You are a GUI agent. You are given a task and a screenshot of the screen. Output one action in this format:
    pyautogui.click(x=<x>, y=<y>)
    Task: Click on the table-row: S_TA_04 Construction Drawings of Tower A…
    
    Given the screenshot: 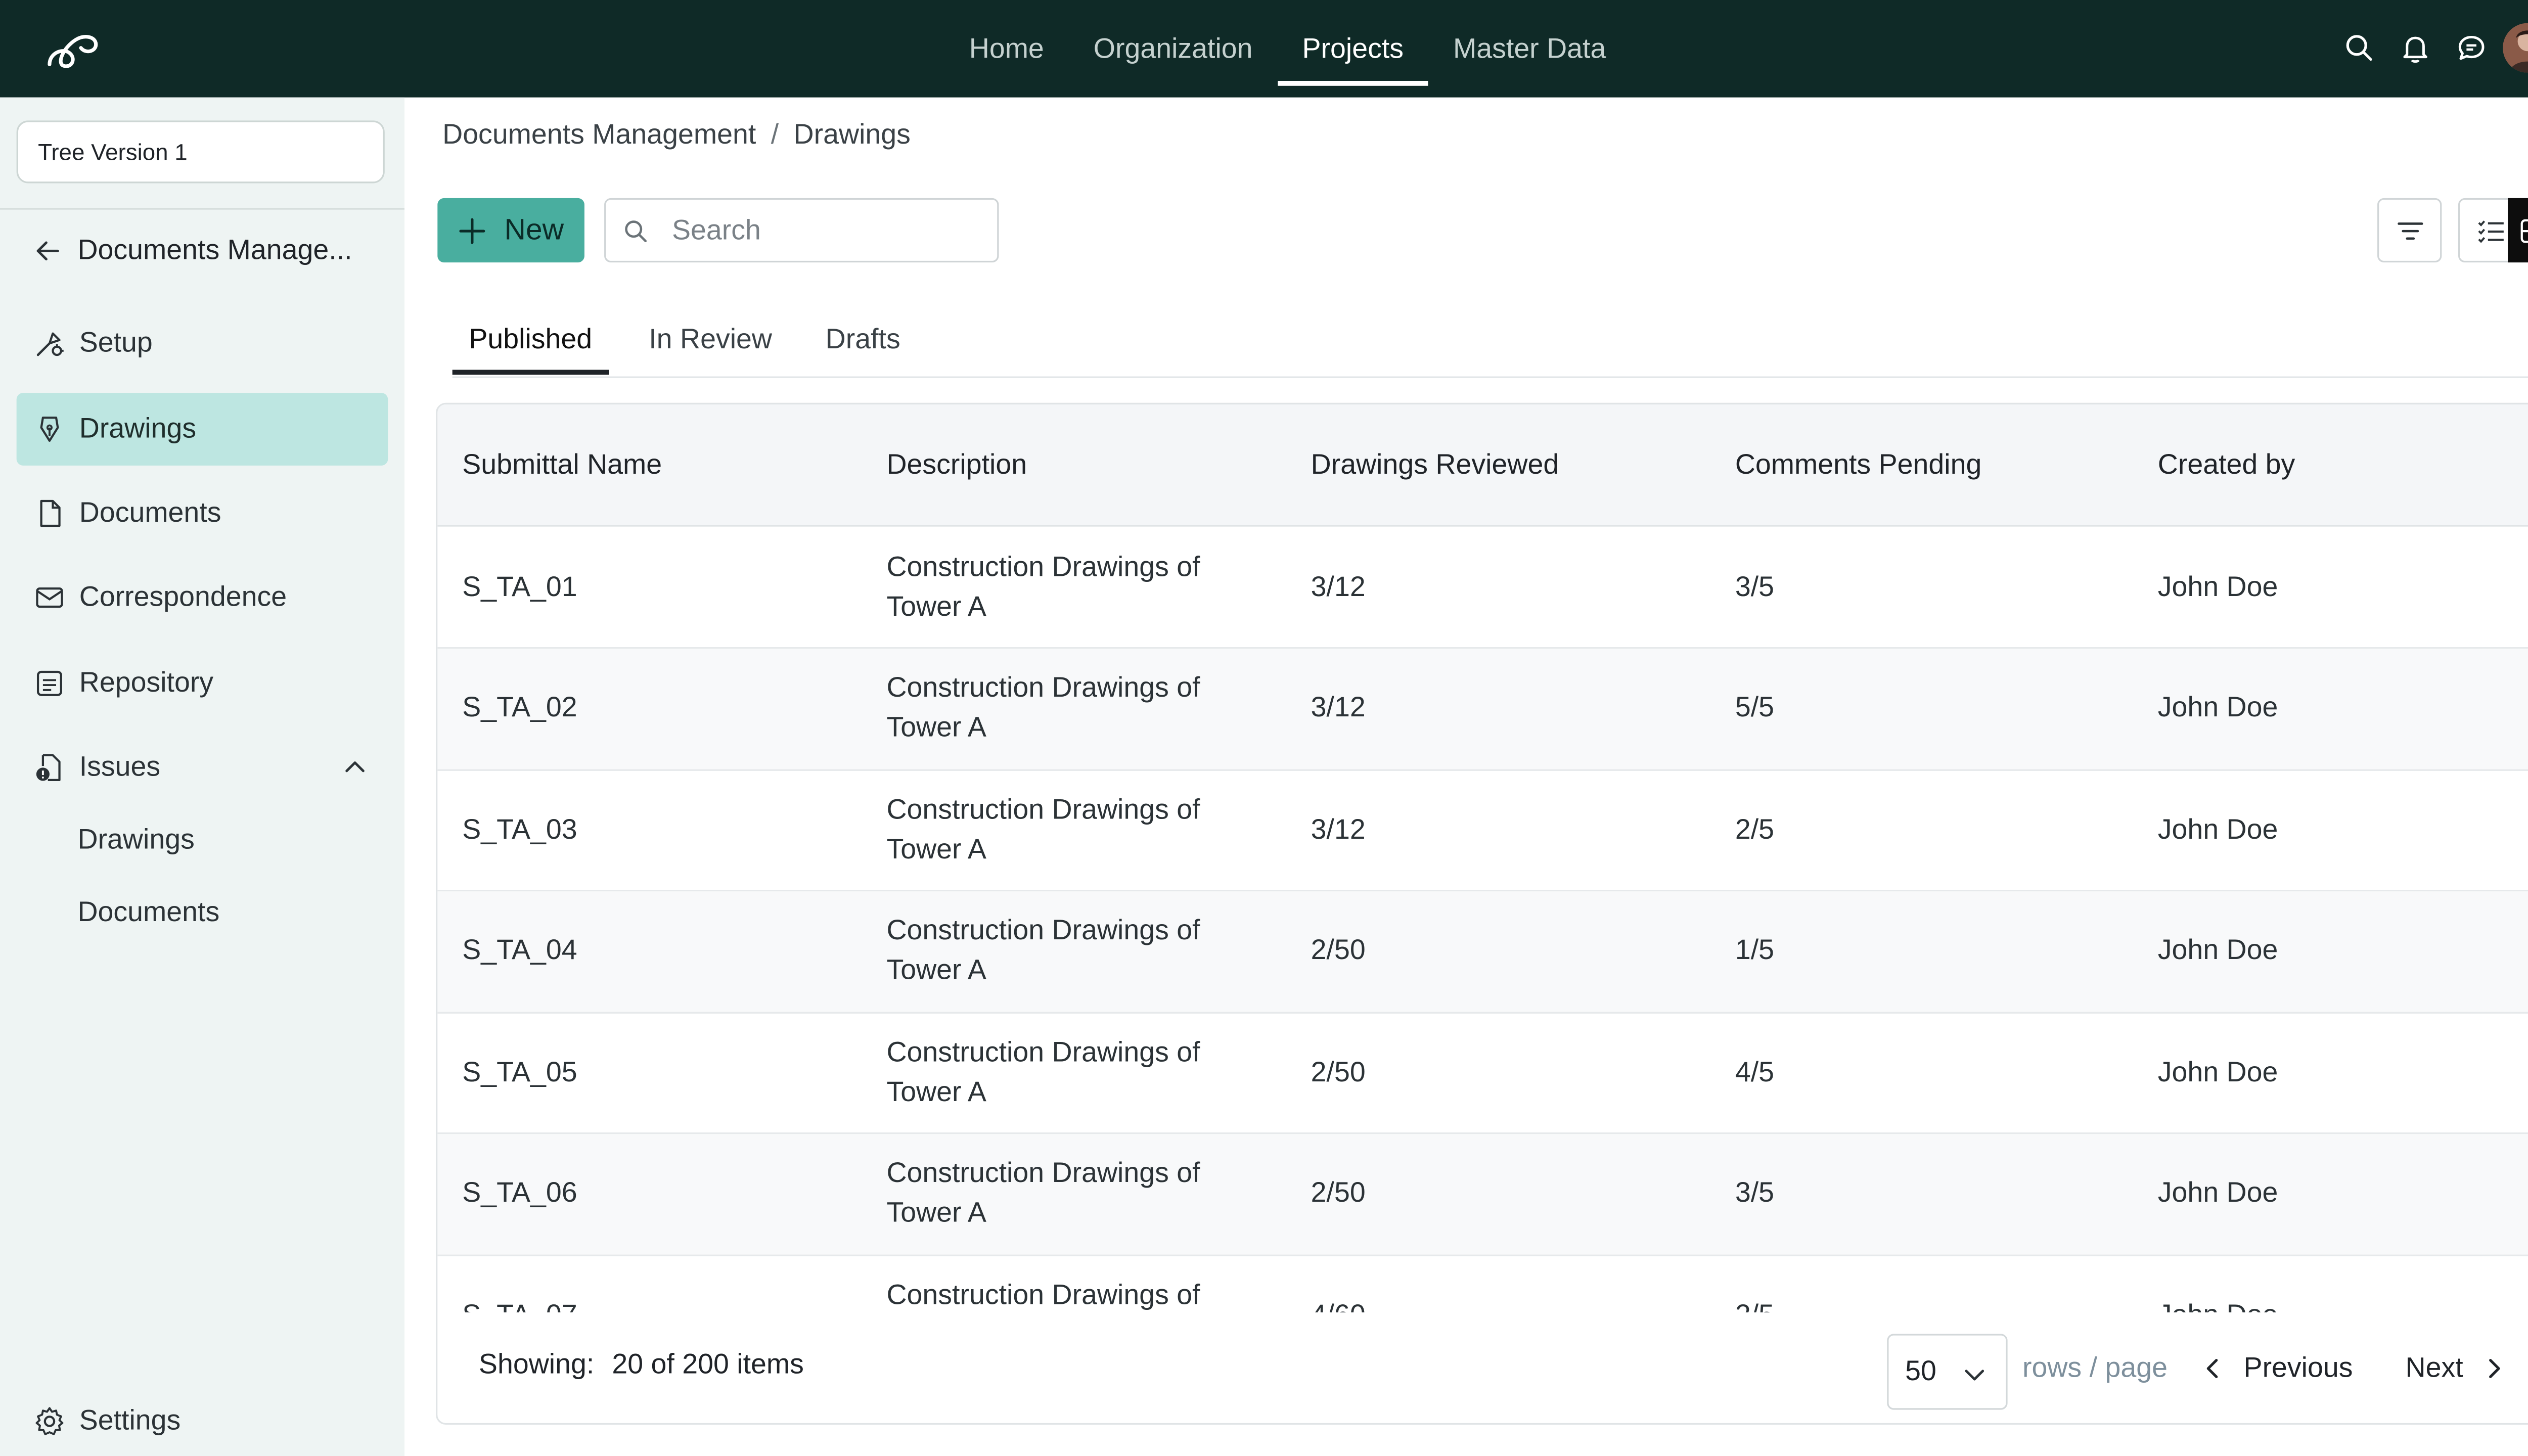 What is the action you would take?
    pyautogui.click(x=1482, y=951)
    